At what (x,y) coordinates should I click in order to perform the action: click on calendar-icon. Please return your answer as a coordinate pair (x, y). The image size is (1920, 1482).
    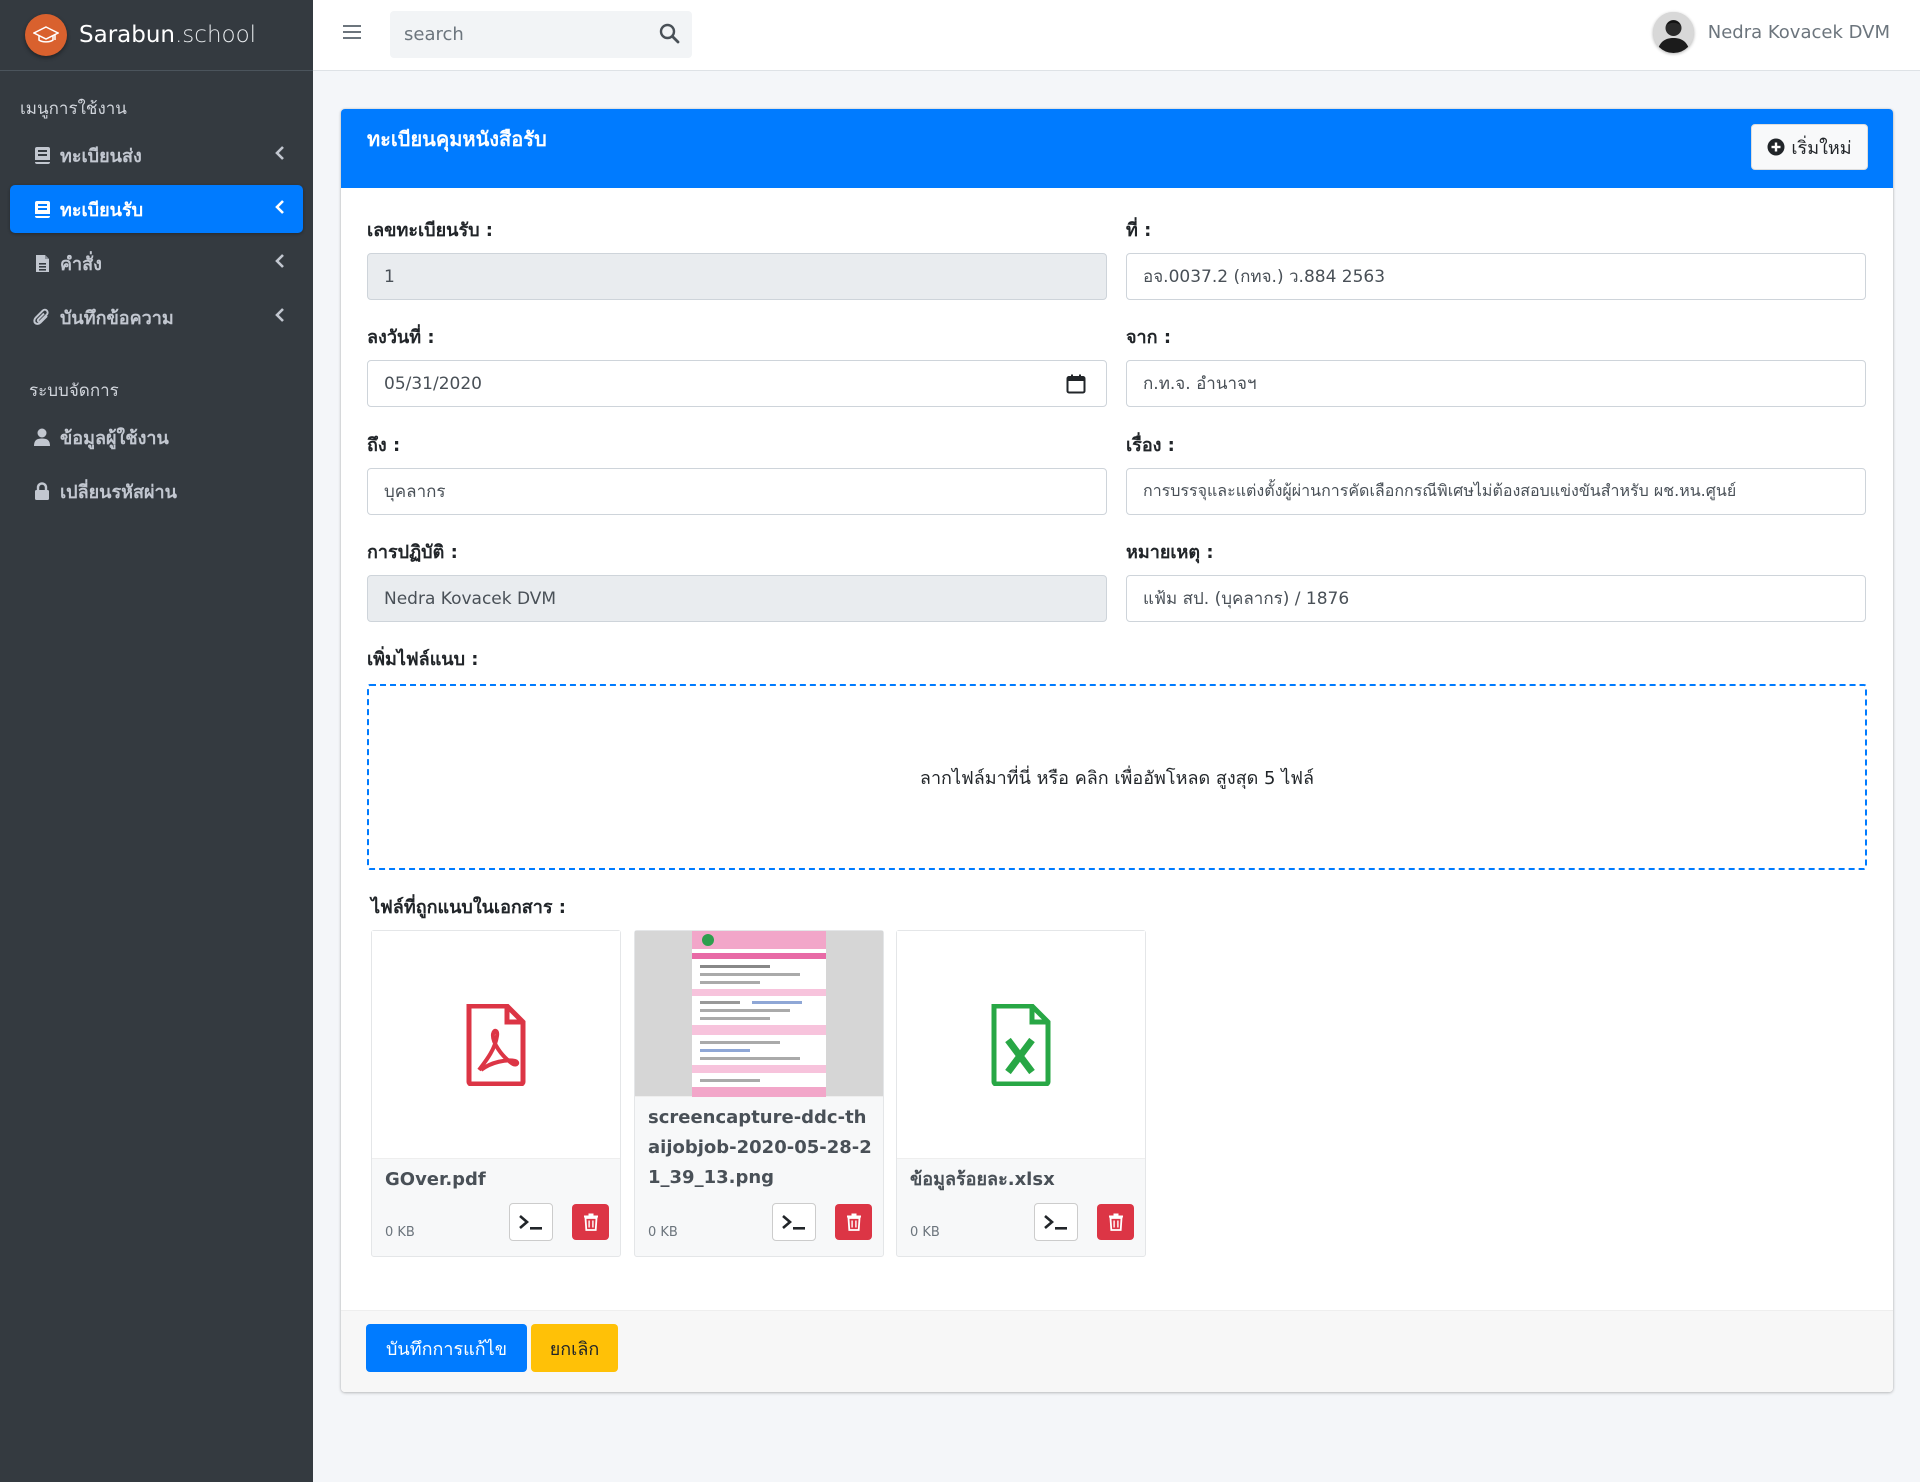
    Looking at the image, I should click on (1076, 386).